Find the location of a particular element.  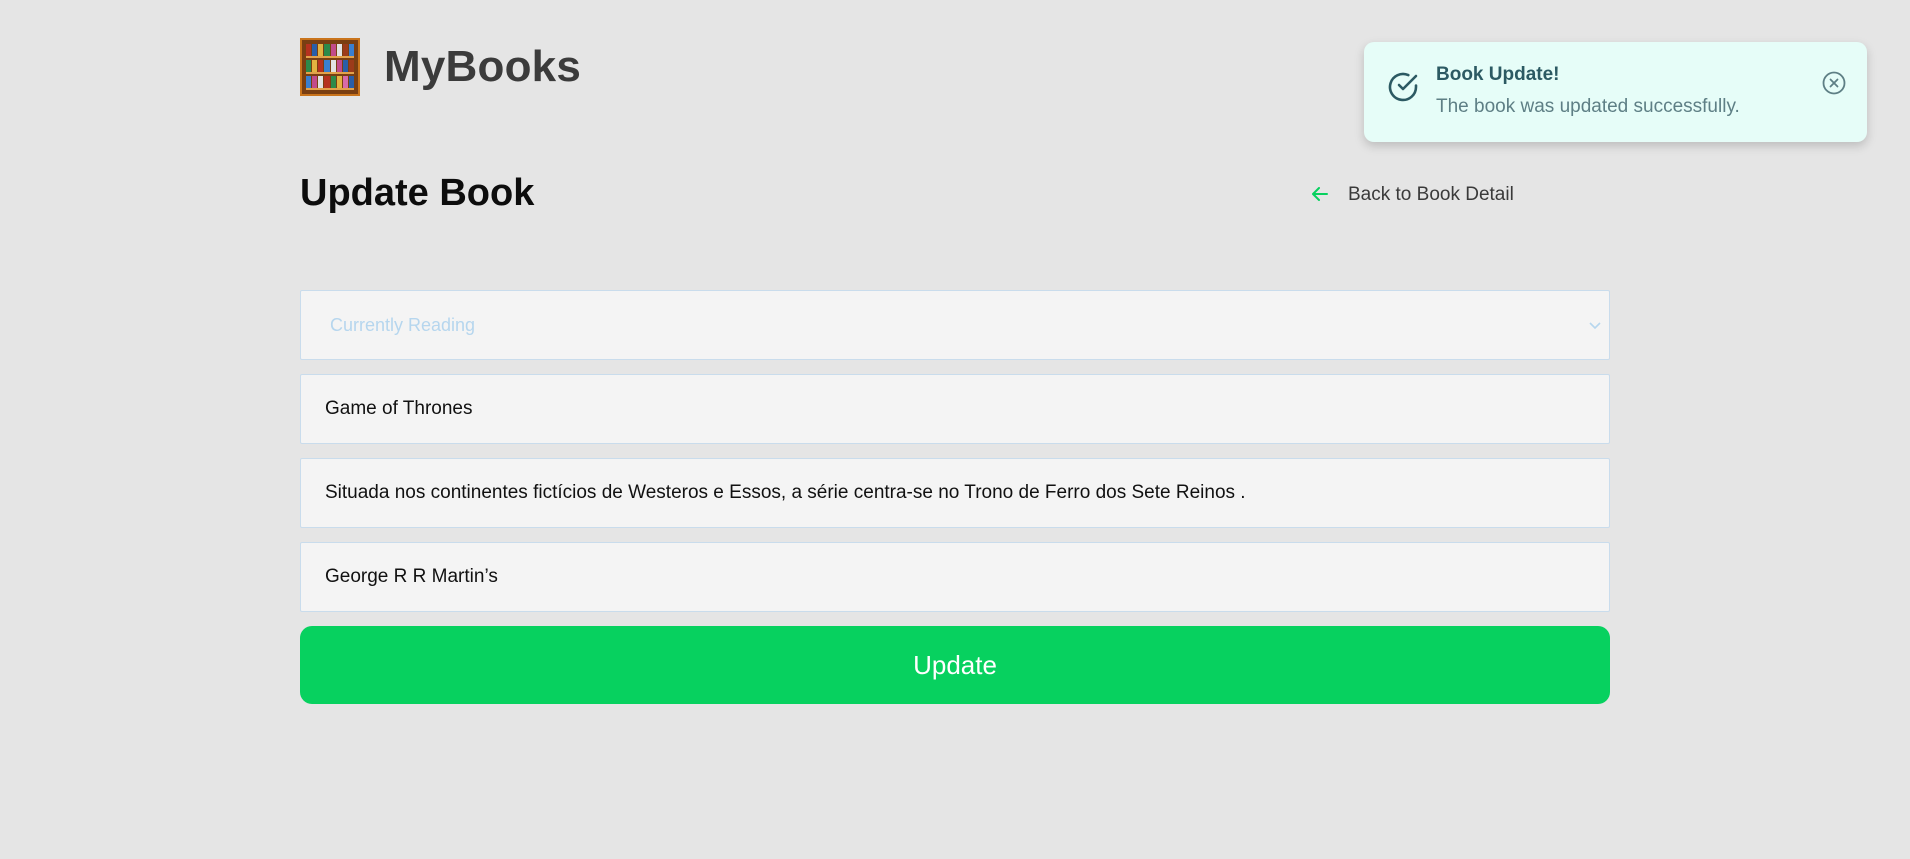

title-field: Game of Thrones is located at coordinates (955, 409).